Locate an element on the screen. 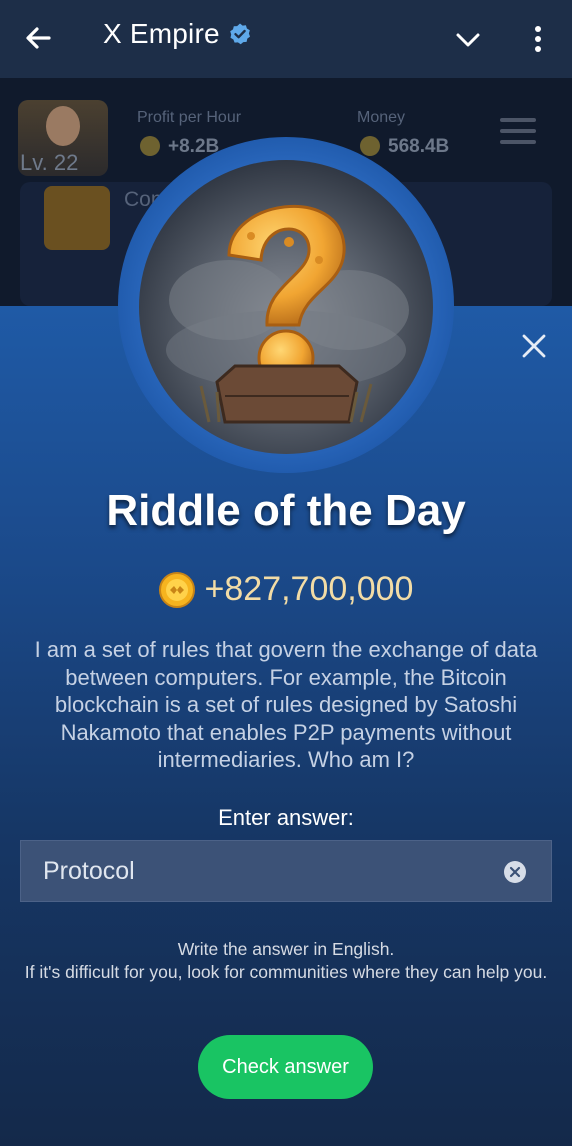 The image size is (572, 1146). safe-icon is located at coordinates (77, 218).